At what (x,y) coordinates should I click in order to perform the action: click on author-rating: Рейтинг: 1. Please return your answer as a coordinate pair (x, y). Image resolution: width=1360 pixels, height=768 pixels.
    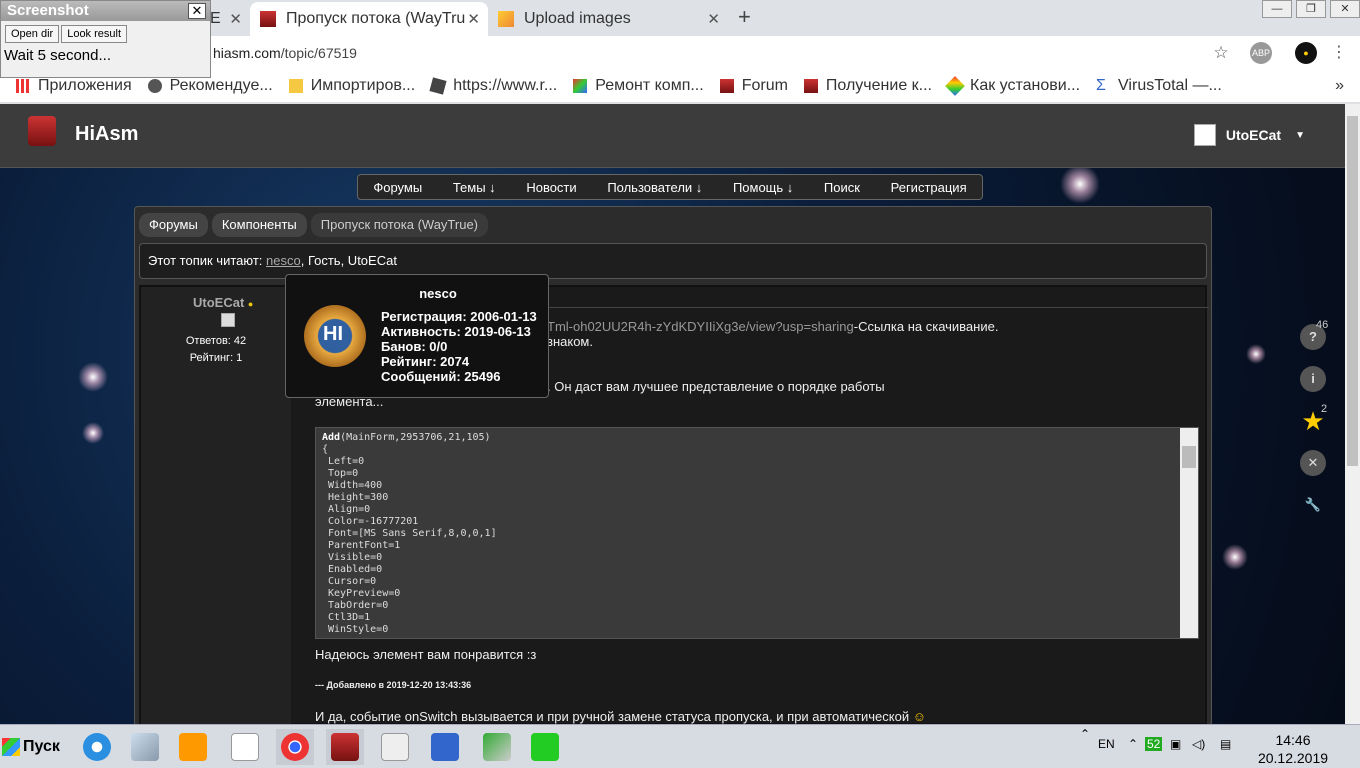
    Looking at the image, I should click on (216, 358).